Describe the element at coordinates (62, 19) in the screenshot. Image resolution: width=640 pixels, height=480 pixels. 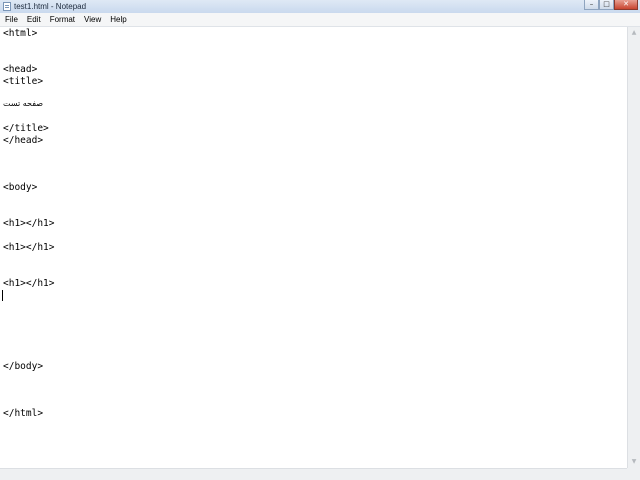
I see `menu-format: Format` at that location.